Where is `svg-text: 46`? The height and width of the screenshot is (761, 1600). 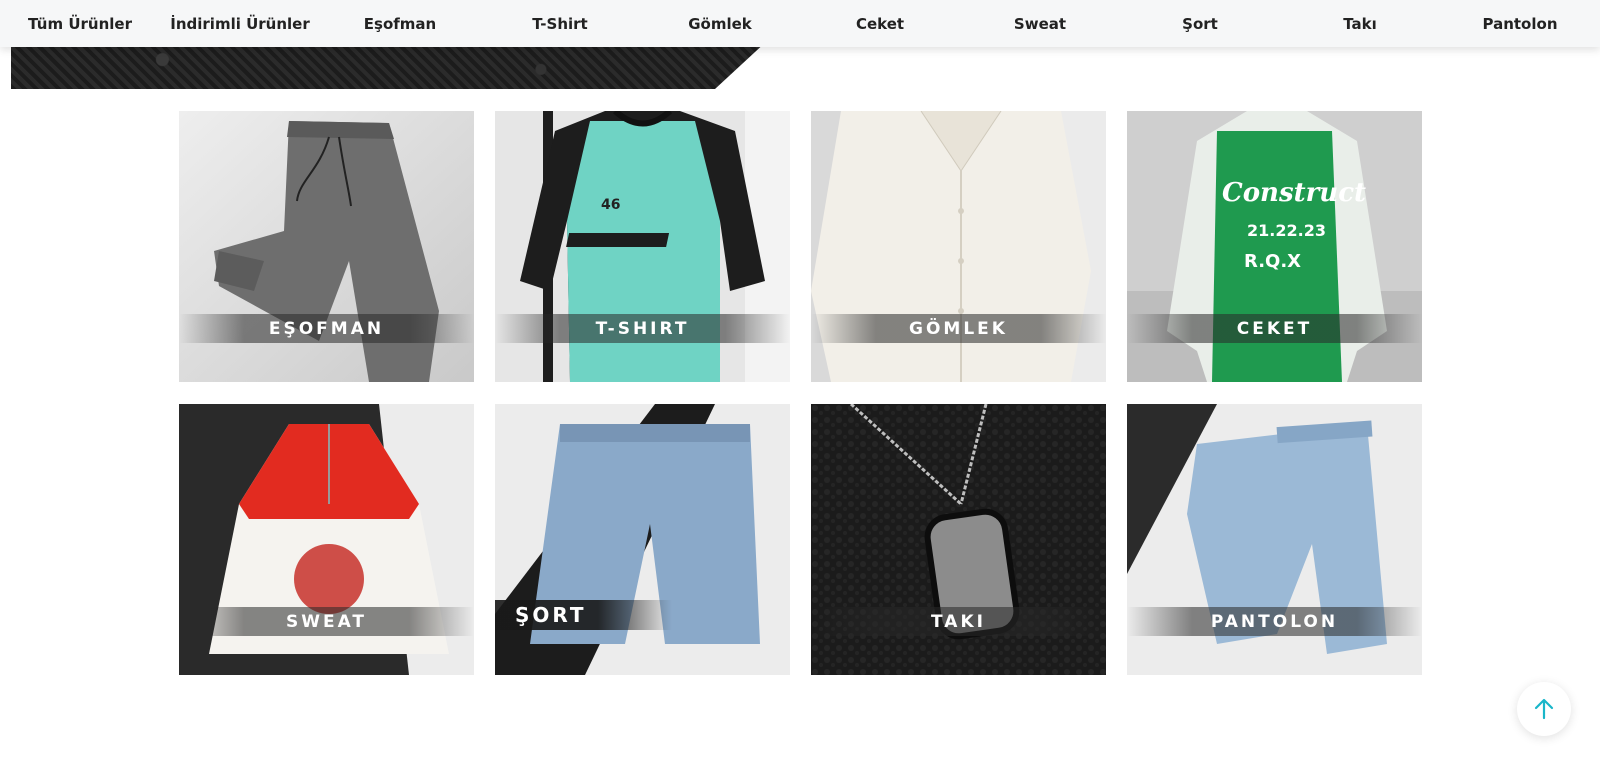
svg-text: 46 is located at coordinates (610, 205).